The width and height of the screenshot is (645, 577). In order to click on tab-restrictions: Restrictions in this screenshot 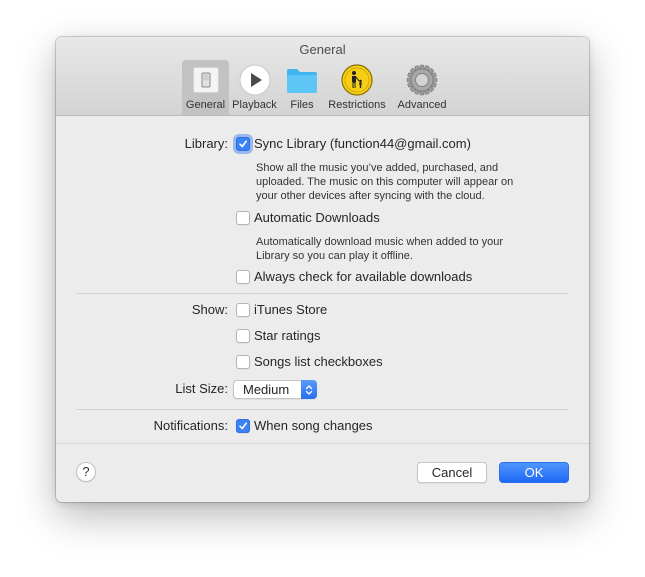, I will do `click(357, 87)`.